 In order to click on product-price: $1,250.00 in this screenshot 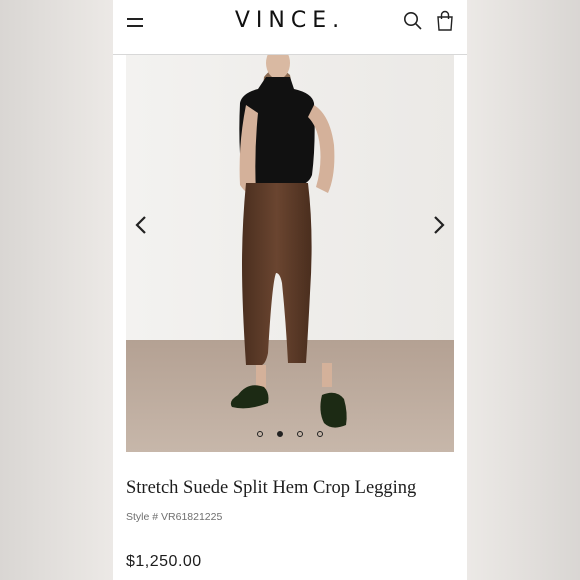, I will do `click(164, 561)`.